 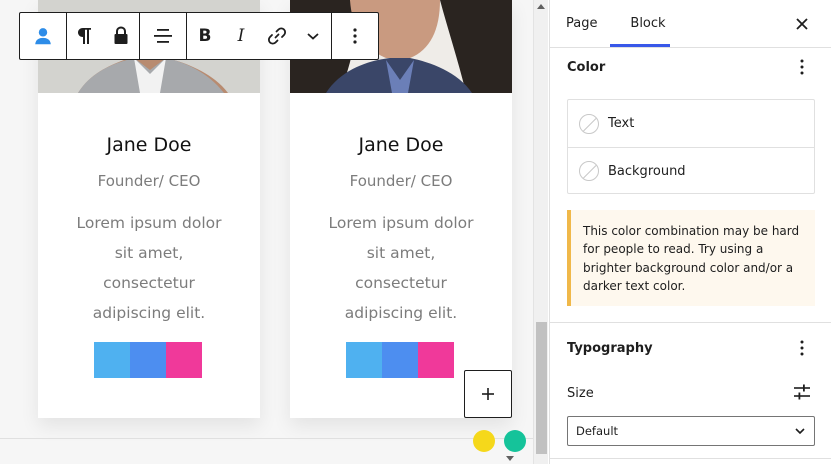 I want to click on transform-group, so click(x=103, y=36).